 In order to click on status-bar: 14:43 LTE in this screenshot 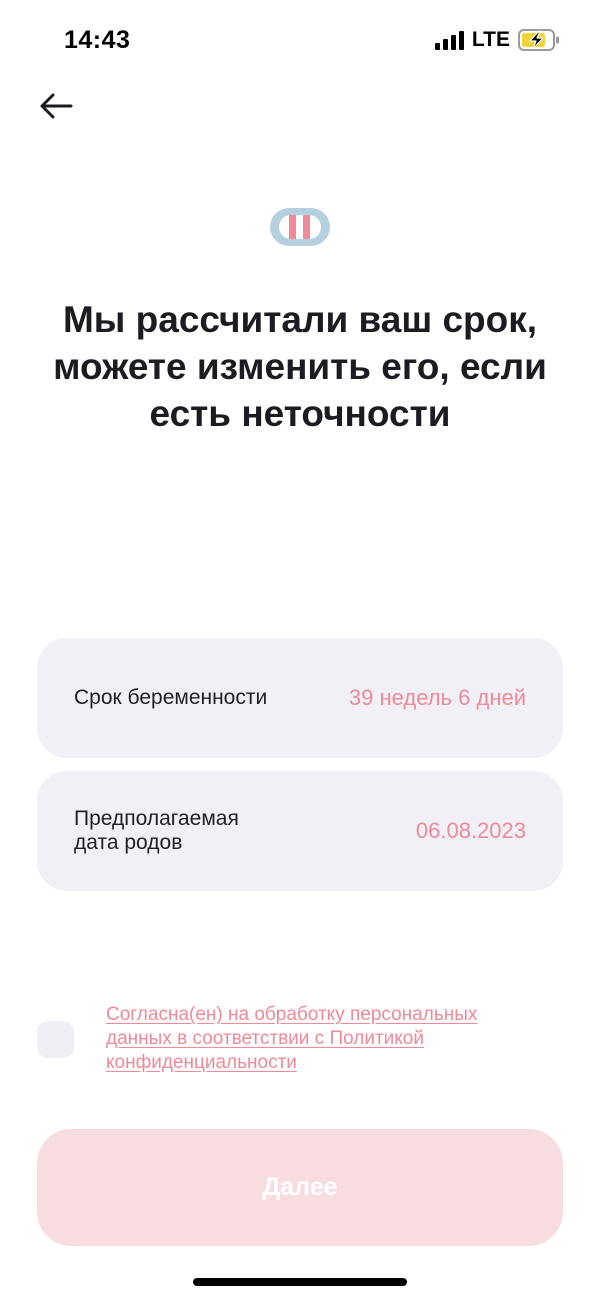, I will do `click(300, 40)`.